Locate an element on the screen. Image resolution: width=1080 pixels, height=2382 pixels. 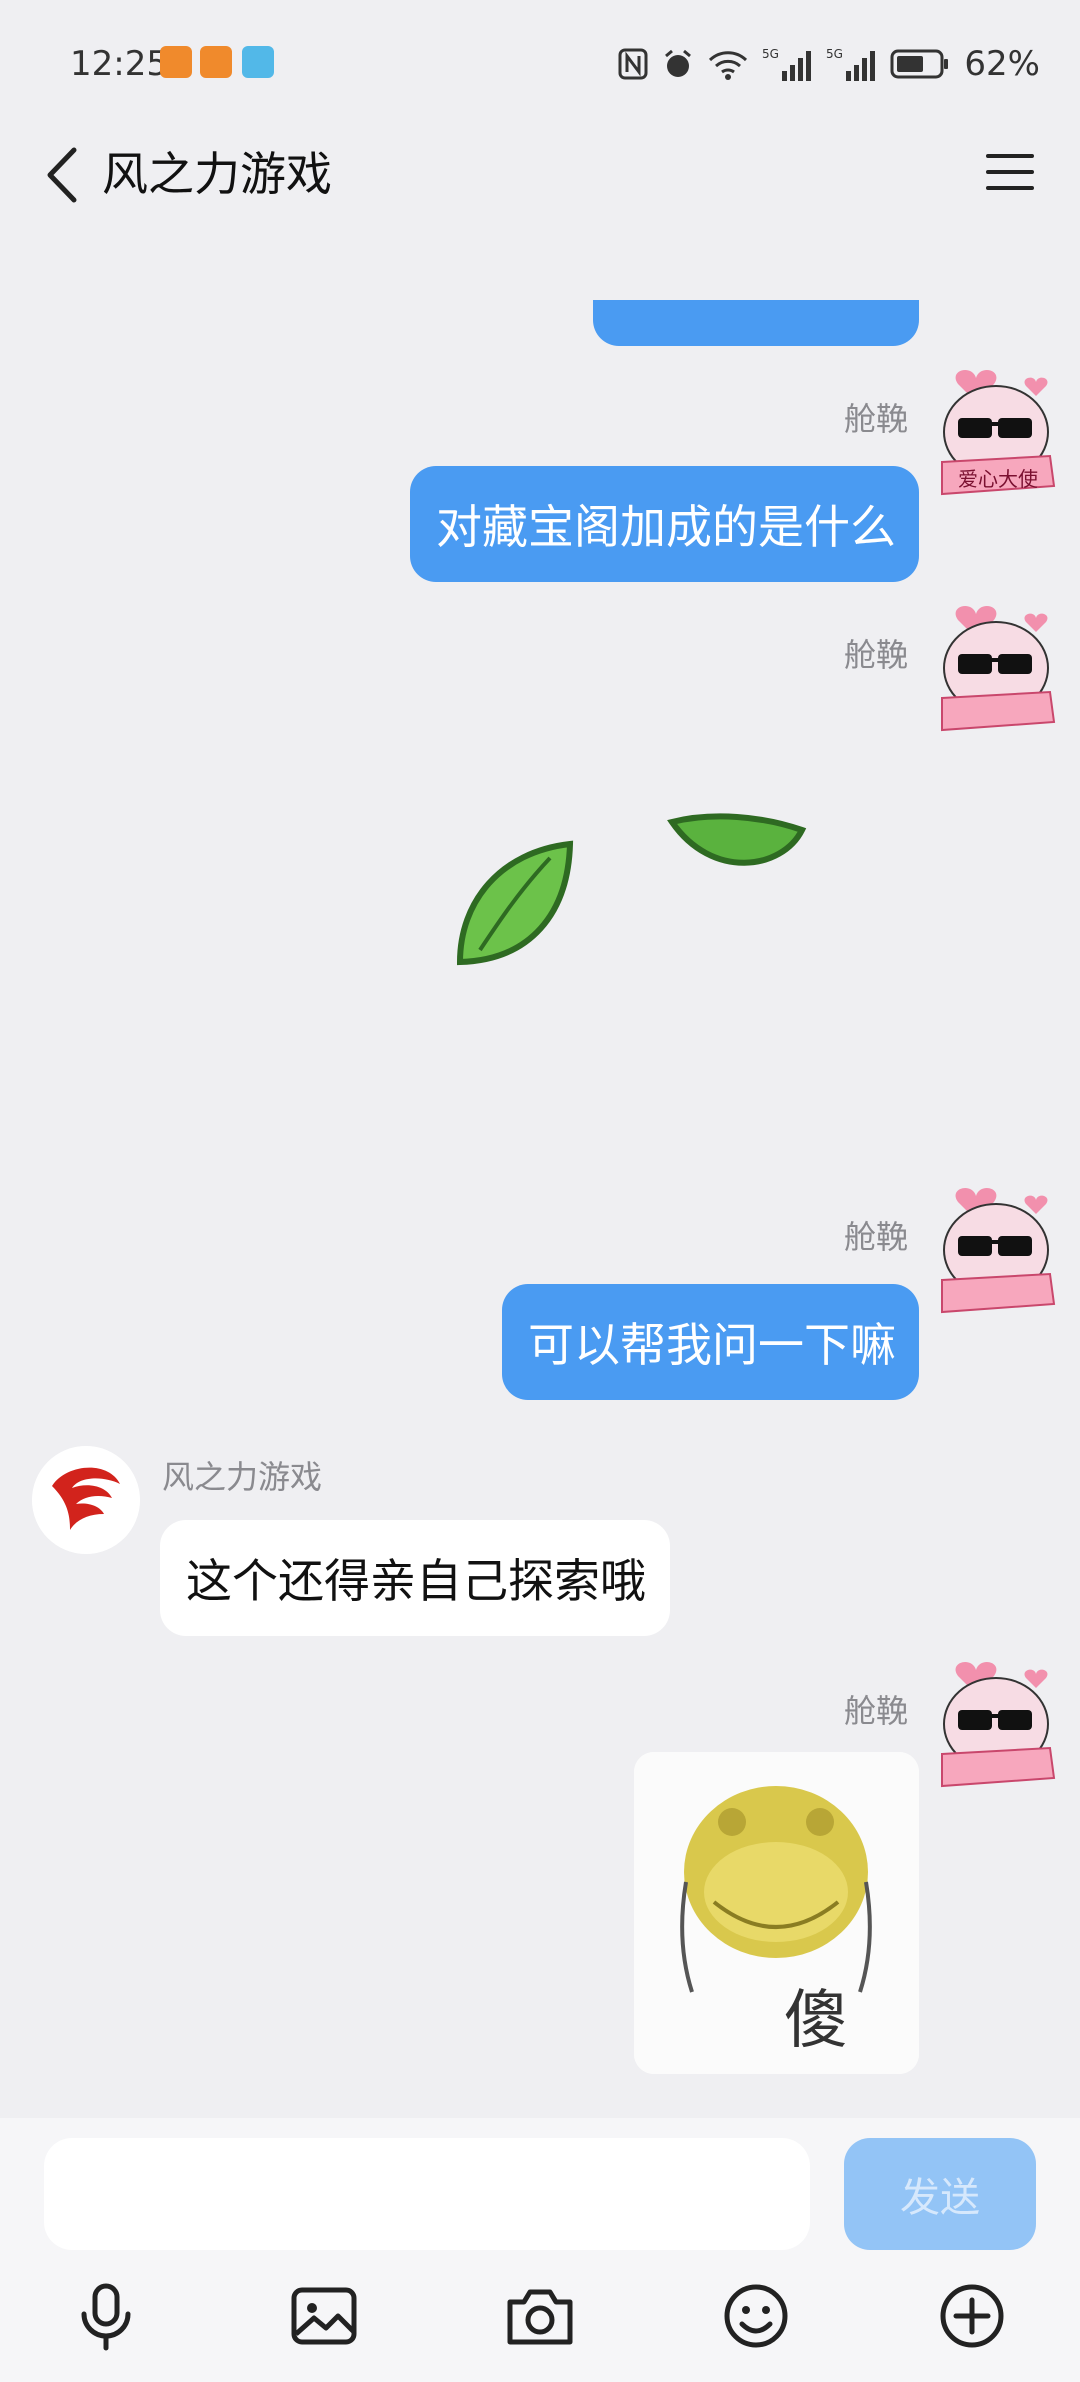
alarm-icon is located at coordinates (678, 63).